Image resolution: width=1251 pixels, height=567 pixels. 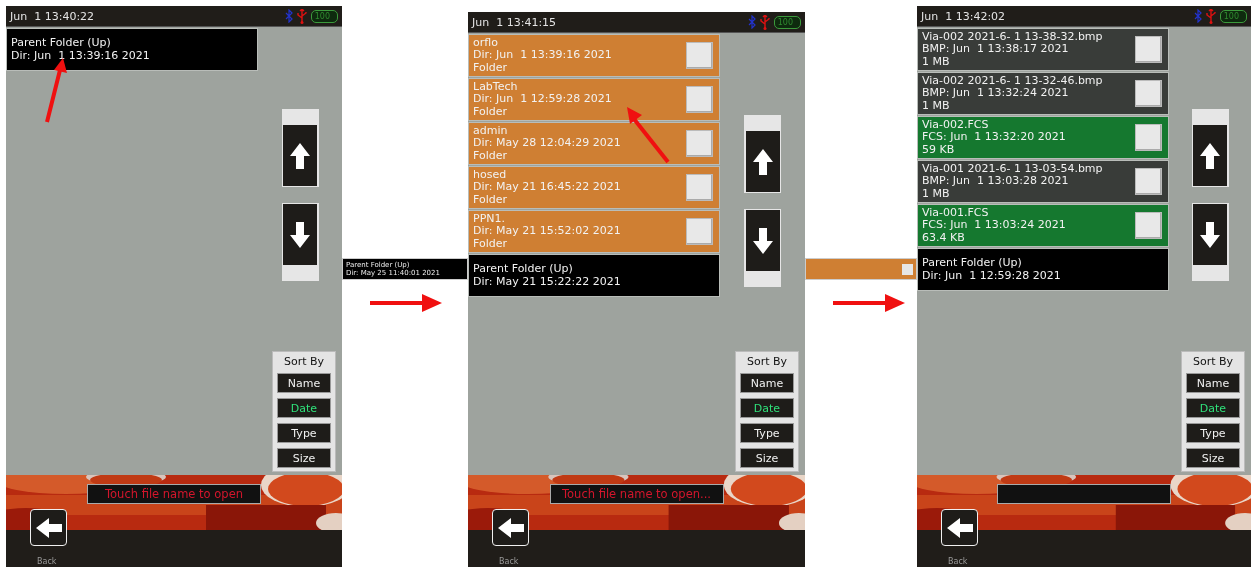 I want to click on entry-name: Via-001 2021-6- 1 13-03-54.bmp, so click(x=1013, y=169).